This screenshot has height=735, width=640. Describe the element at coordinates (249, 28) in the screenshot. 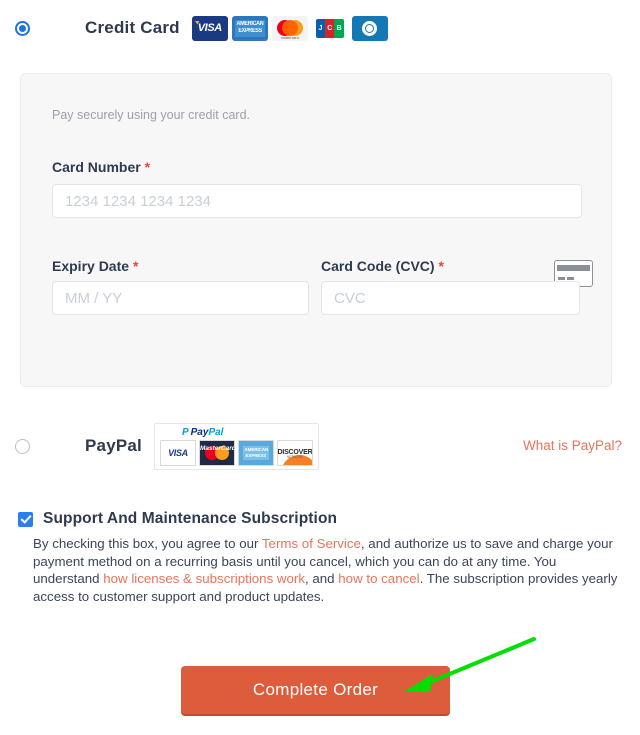

I see `american-express-icon: AMERICAN EXPRESS` at that location.